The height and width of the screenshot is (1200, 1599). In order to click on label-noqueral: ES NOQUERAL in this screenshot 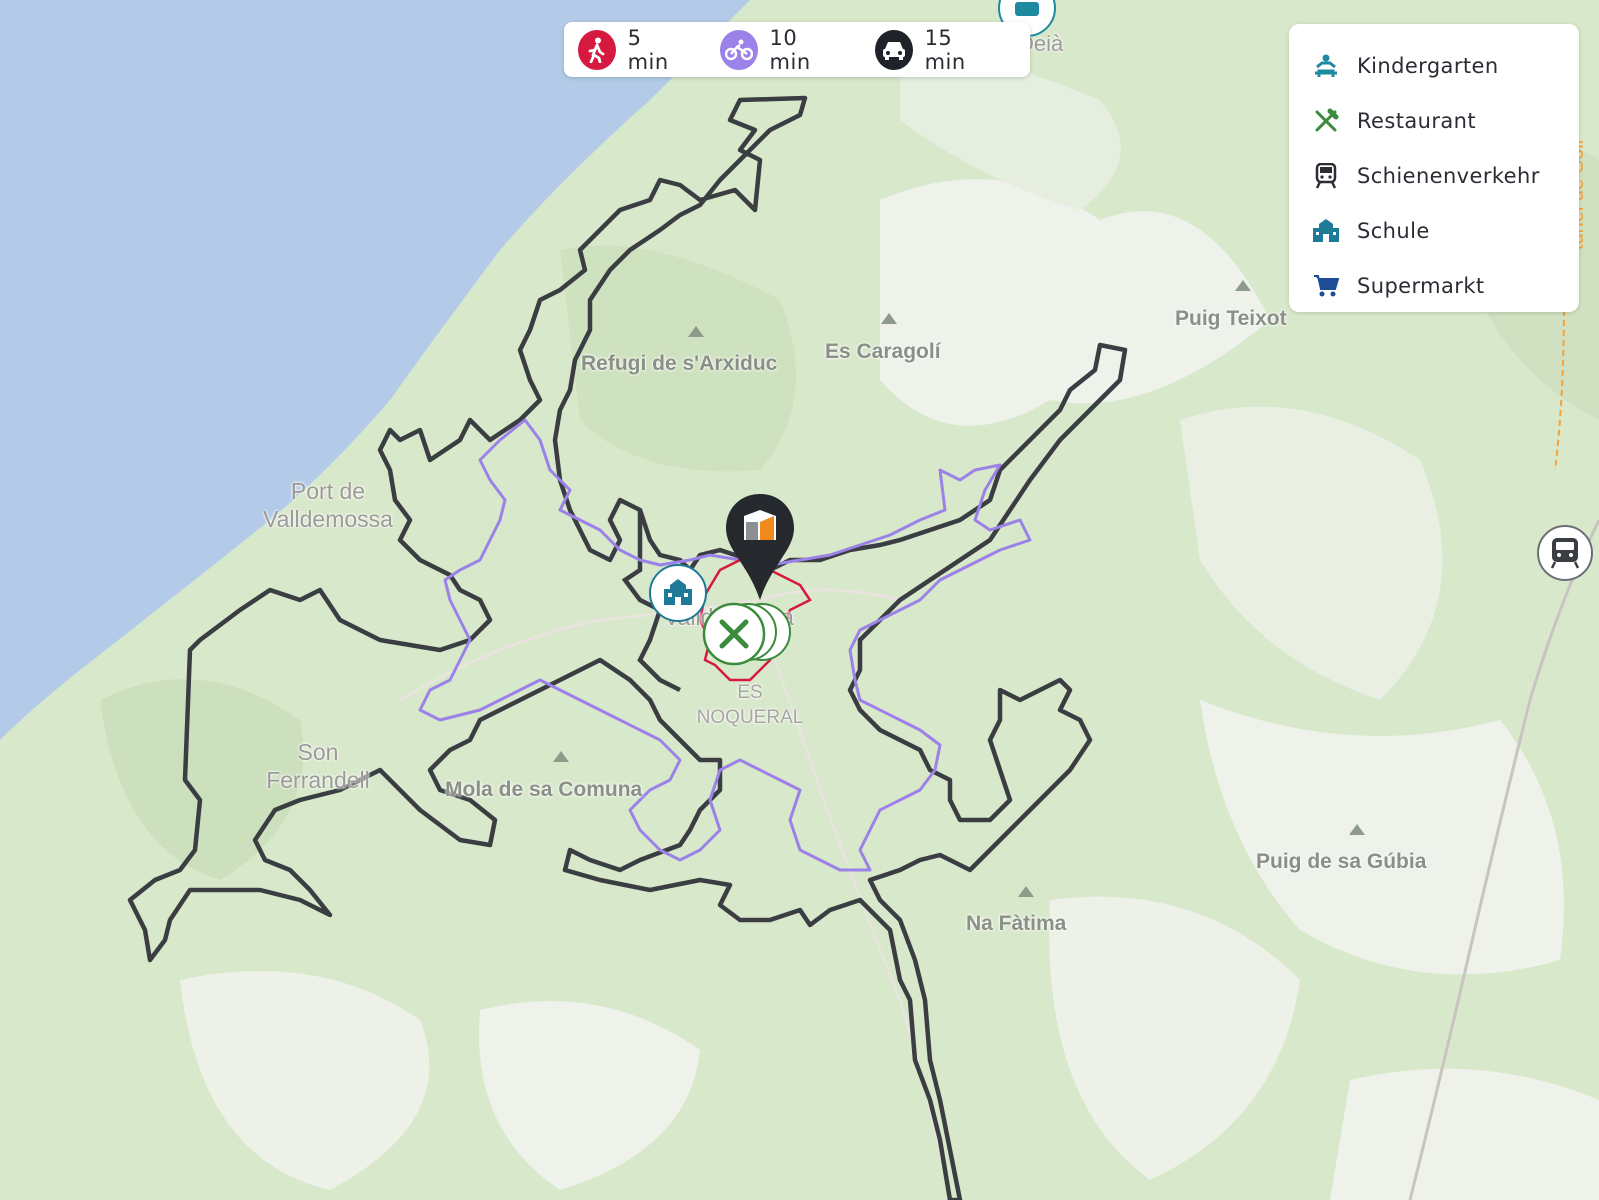, I will do `click(750, 705)`.